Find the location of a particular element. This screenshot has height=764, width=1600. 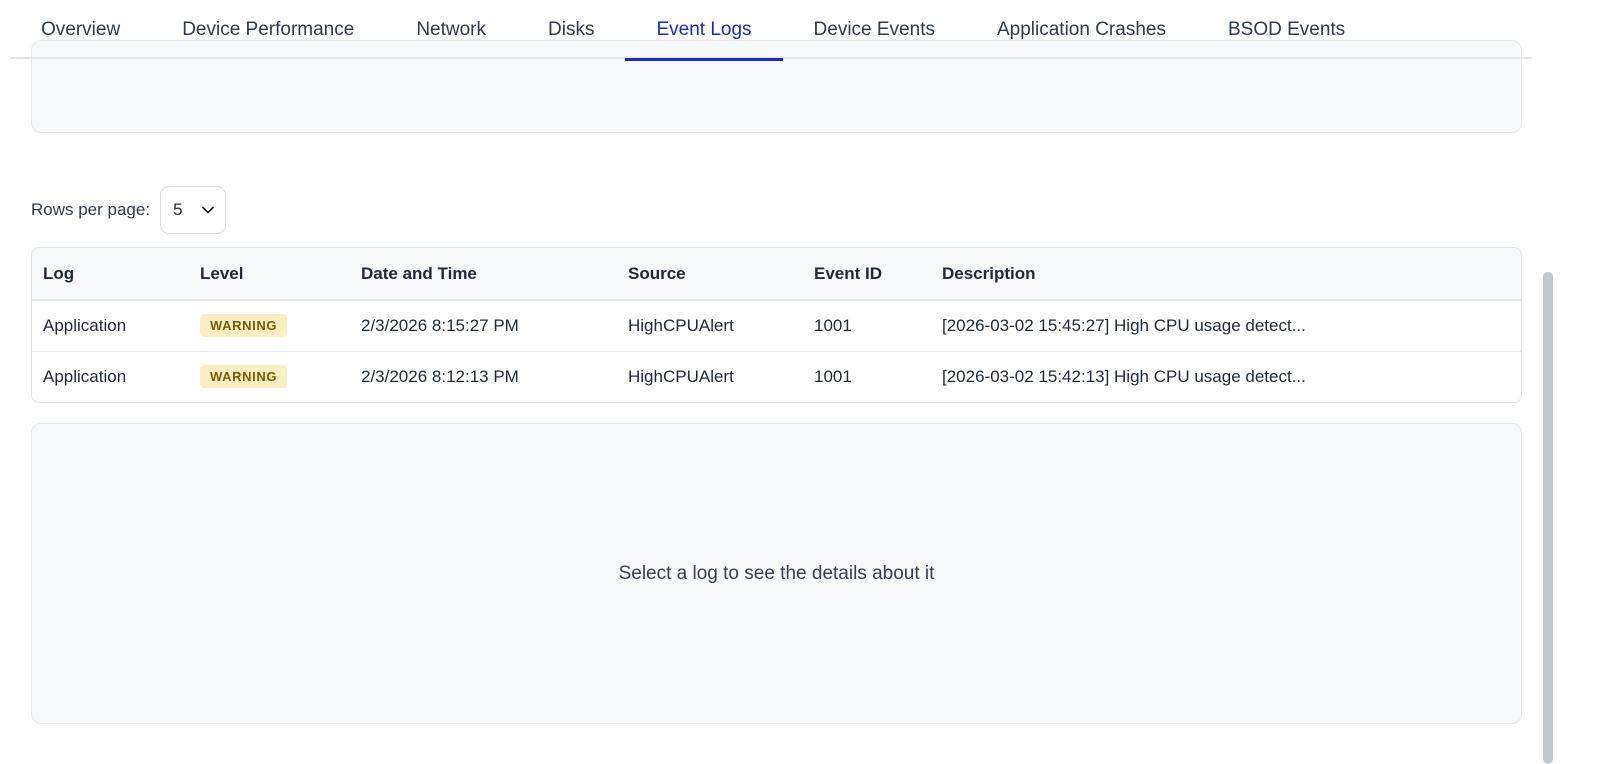

tab-disks: Disks is located at coordinates (571, 29).